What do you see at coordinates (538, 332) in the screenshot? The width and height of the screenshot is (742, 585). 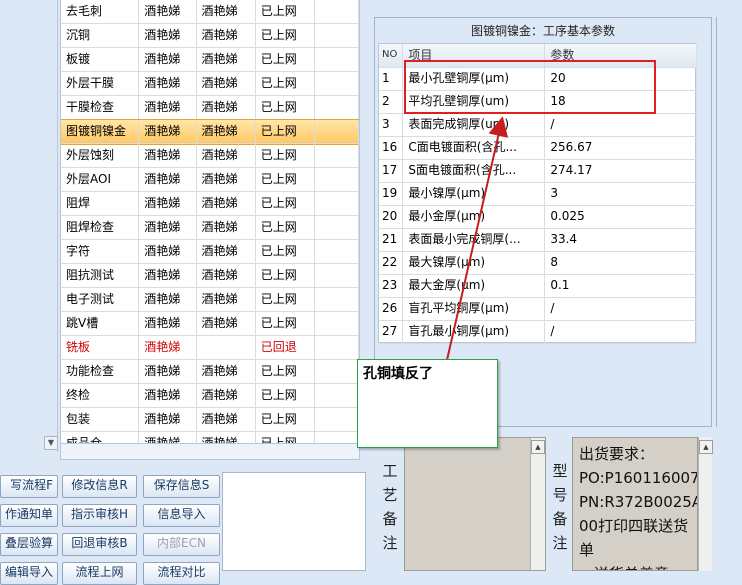 I see `param-row: 27 盲孔最小铜厚(μm) /` at bounding box center [538, 332].